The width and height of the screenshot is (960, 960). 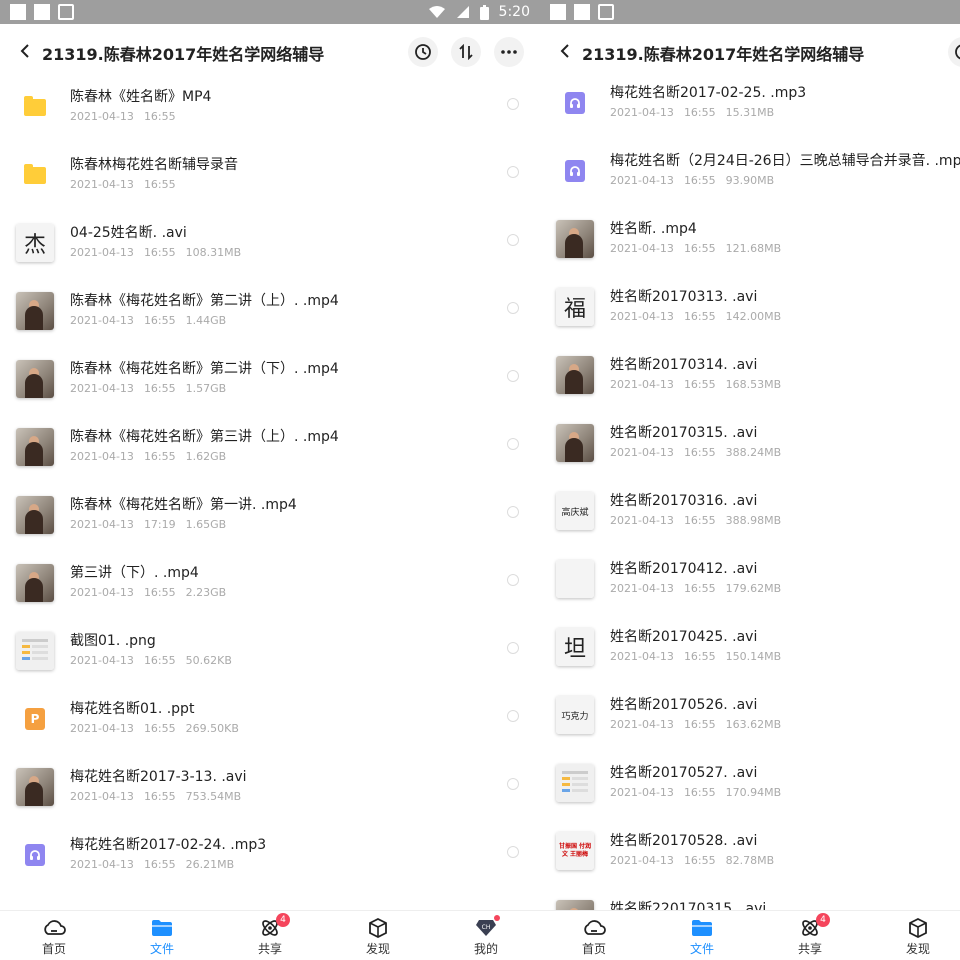 I want to click on status-bar, so click(x=750, y=12).